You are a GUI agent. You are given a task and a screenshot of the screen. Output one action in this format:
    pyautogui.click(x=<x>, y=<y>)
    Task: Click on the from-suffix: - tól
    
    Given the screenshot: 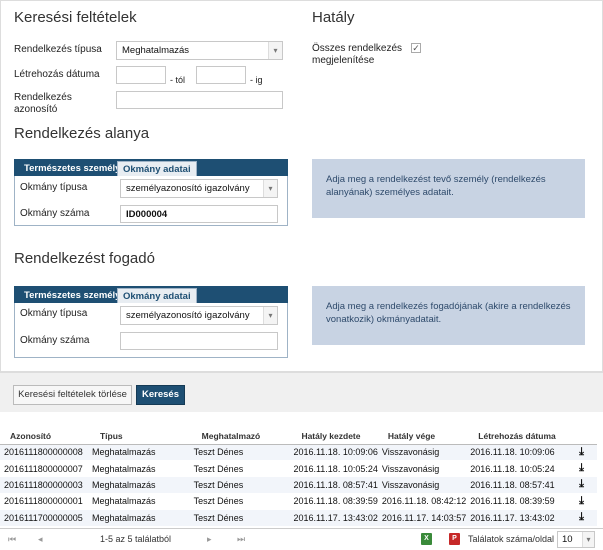 What is the action you would take?
    pyautogui.click(x=178, y=80)
    